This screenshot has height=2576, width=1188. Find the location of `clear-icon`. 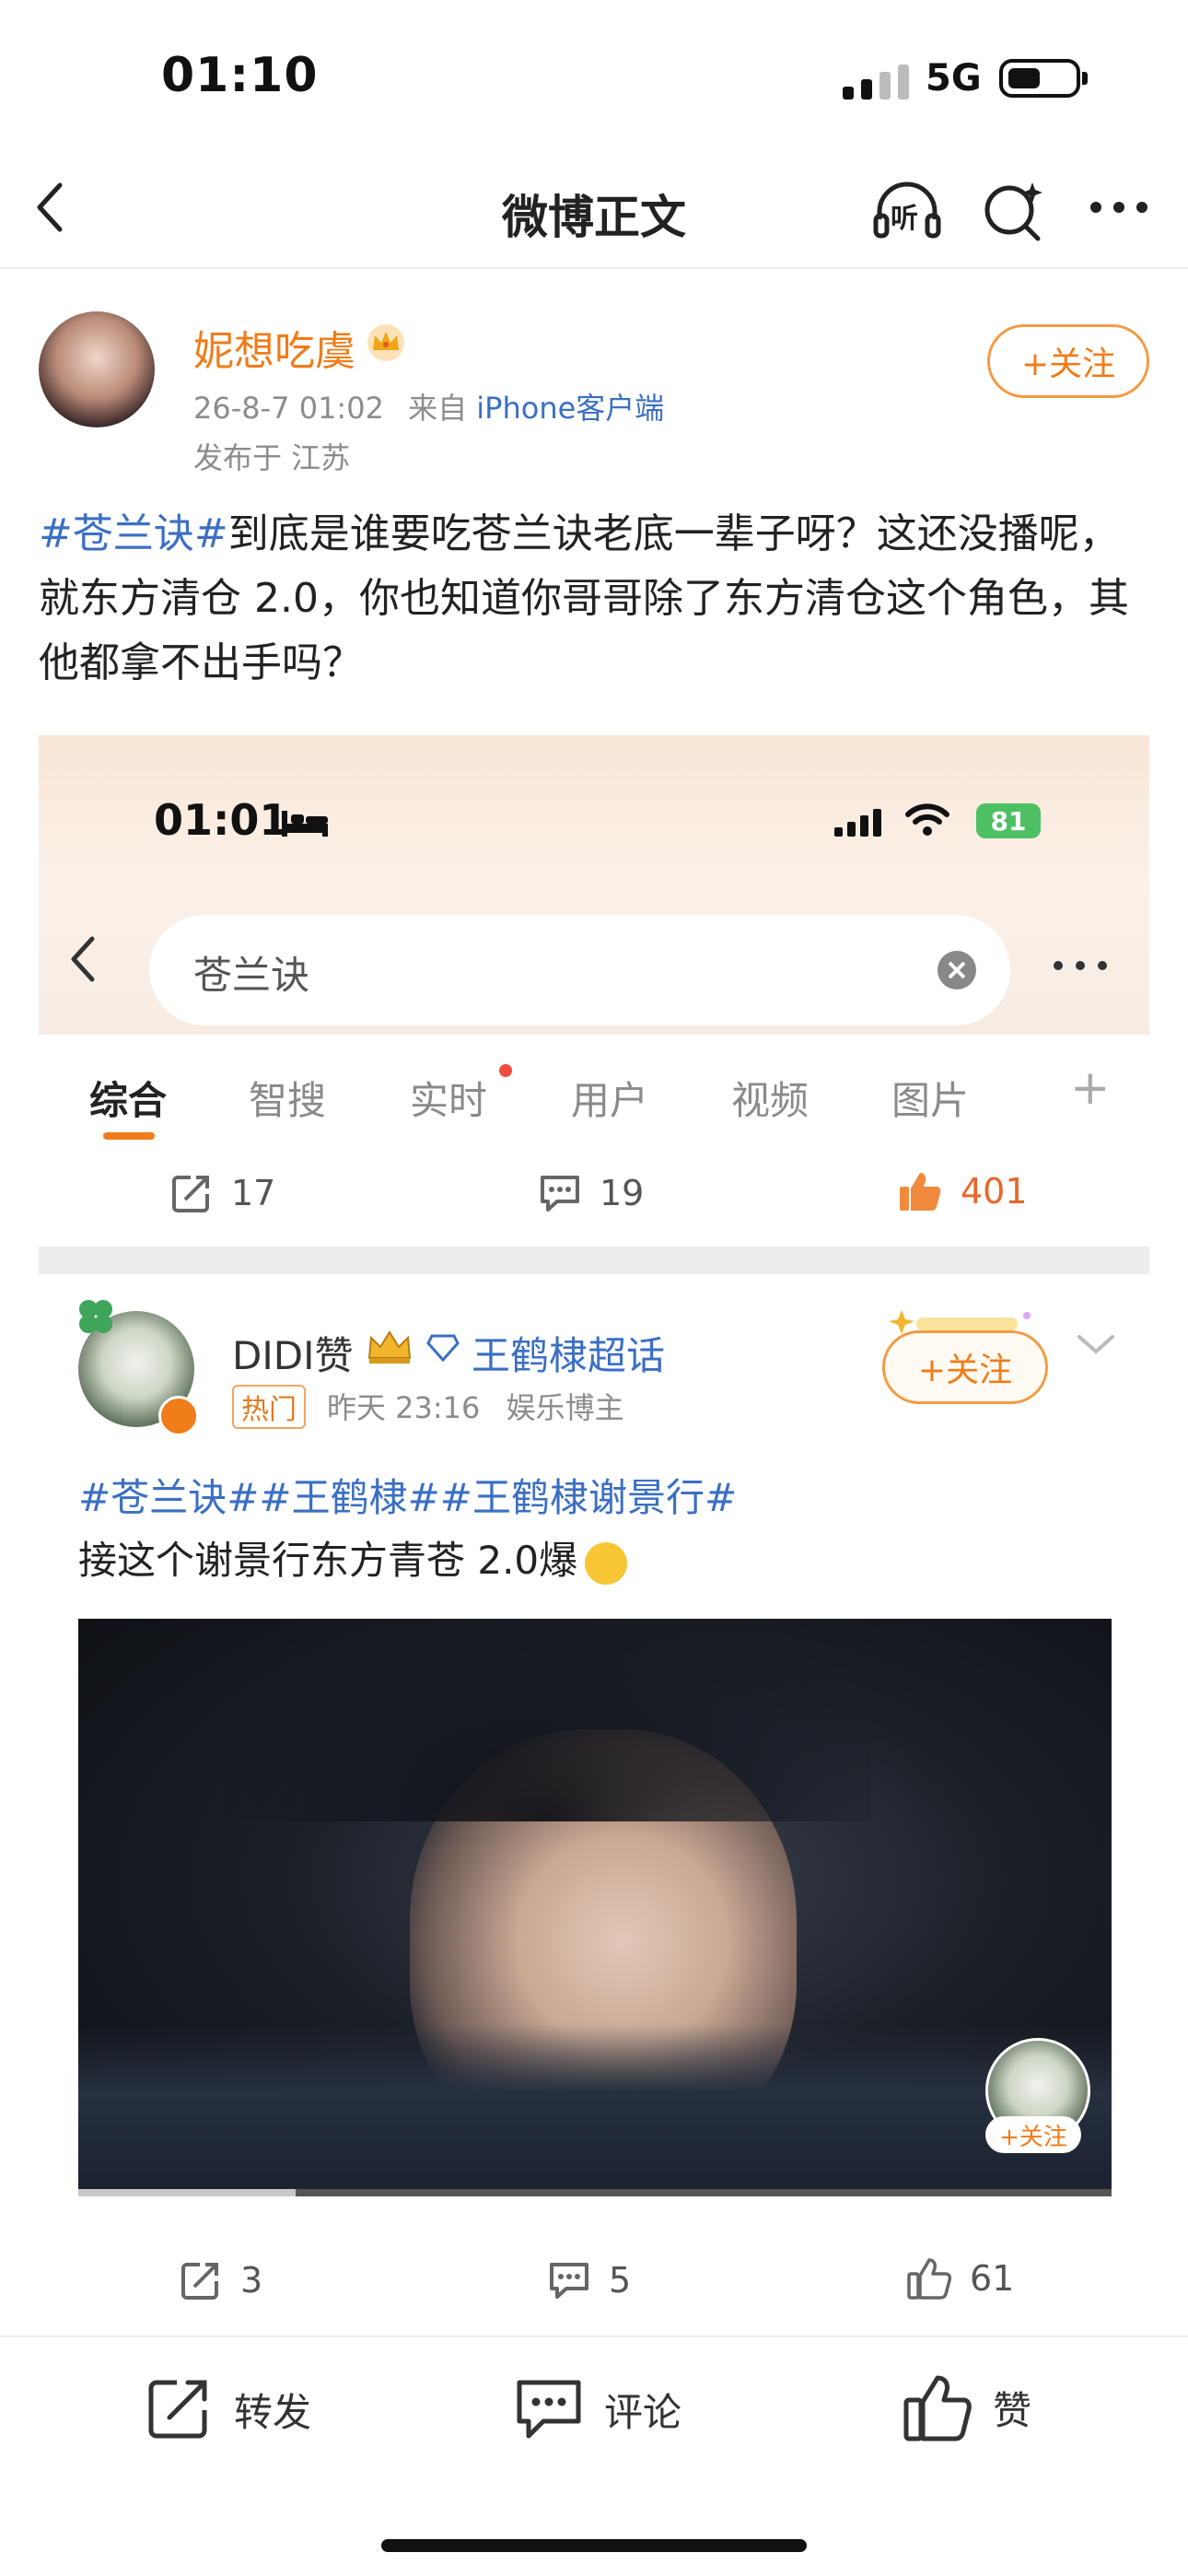

clear-icon is located at coordinates (957, 972).